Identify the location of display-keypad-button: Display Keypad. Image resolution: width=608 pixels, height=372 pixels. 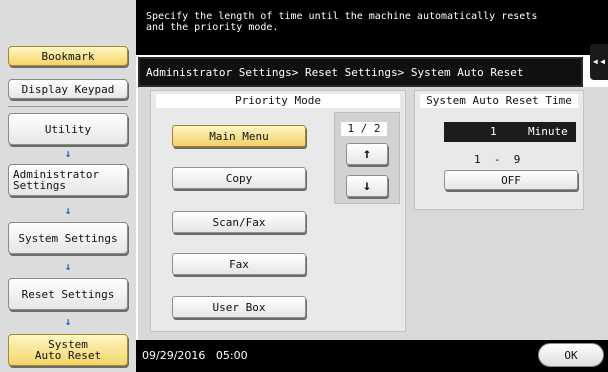
(68, 89).